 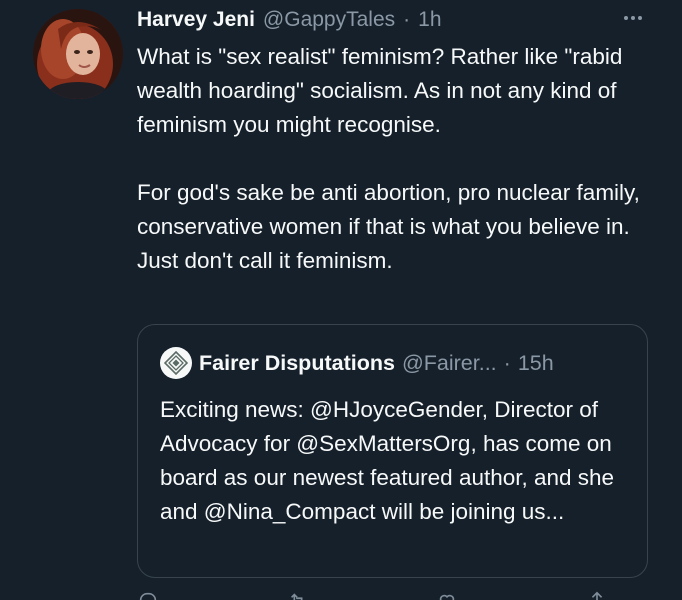 I want to click on more-options-button, so click(x=633, y=18).